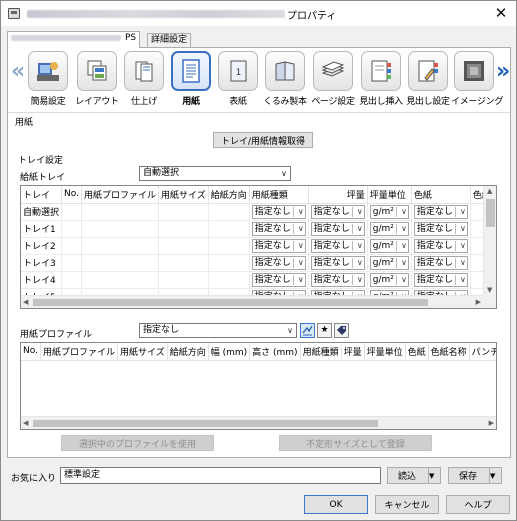 The height and width of the screenshot is (521, 517). What do you see at coordinates (215, 173) in the screenshot?
I see `feed-tray-select: 自動選択 ∨` at bounding box center [215, 173].